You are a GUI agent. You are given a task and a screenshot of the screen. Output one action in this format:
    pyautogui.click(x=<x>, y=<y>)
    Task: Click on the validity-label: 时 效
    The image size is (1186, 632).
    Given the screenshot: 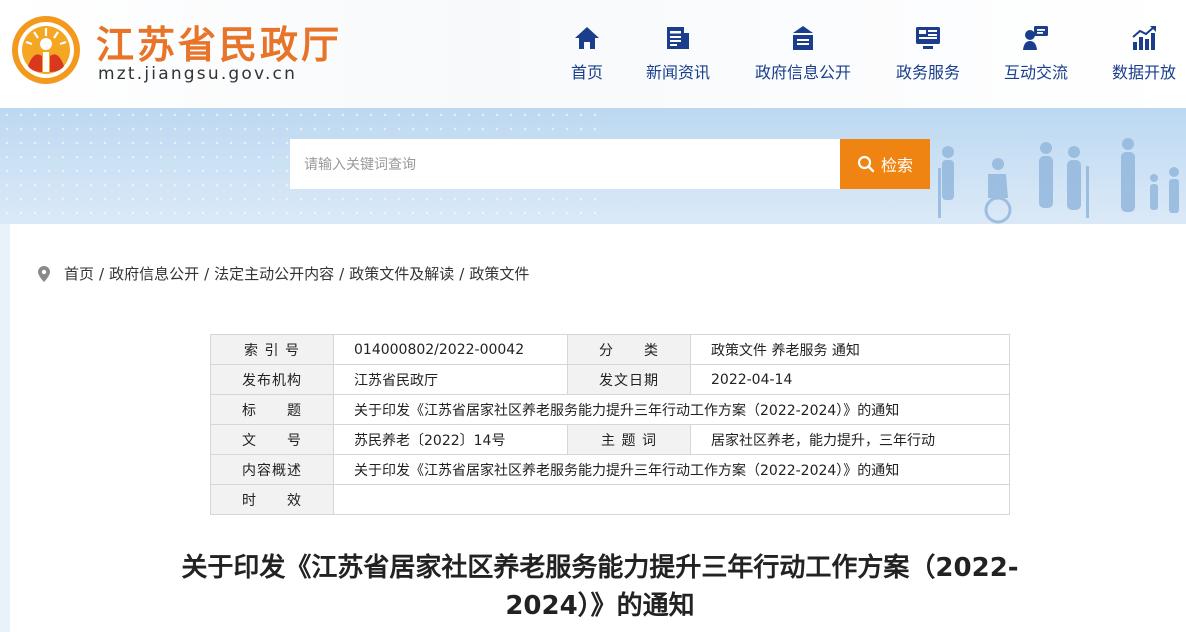 What is the action you would take?
    pyautogui.click(x=272, y=499)
    